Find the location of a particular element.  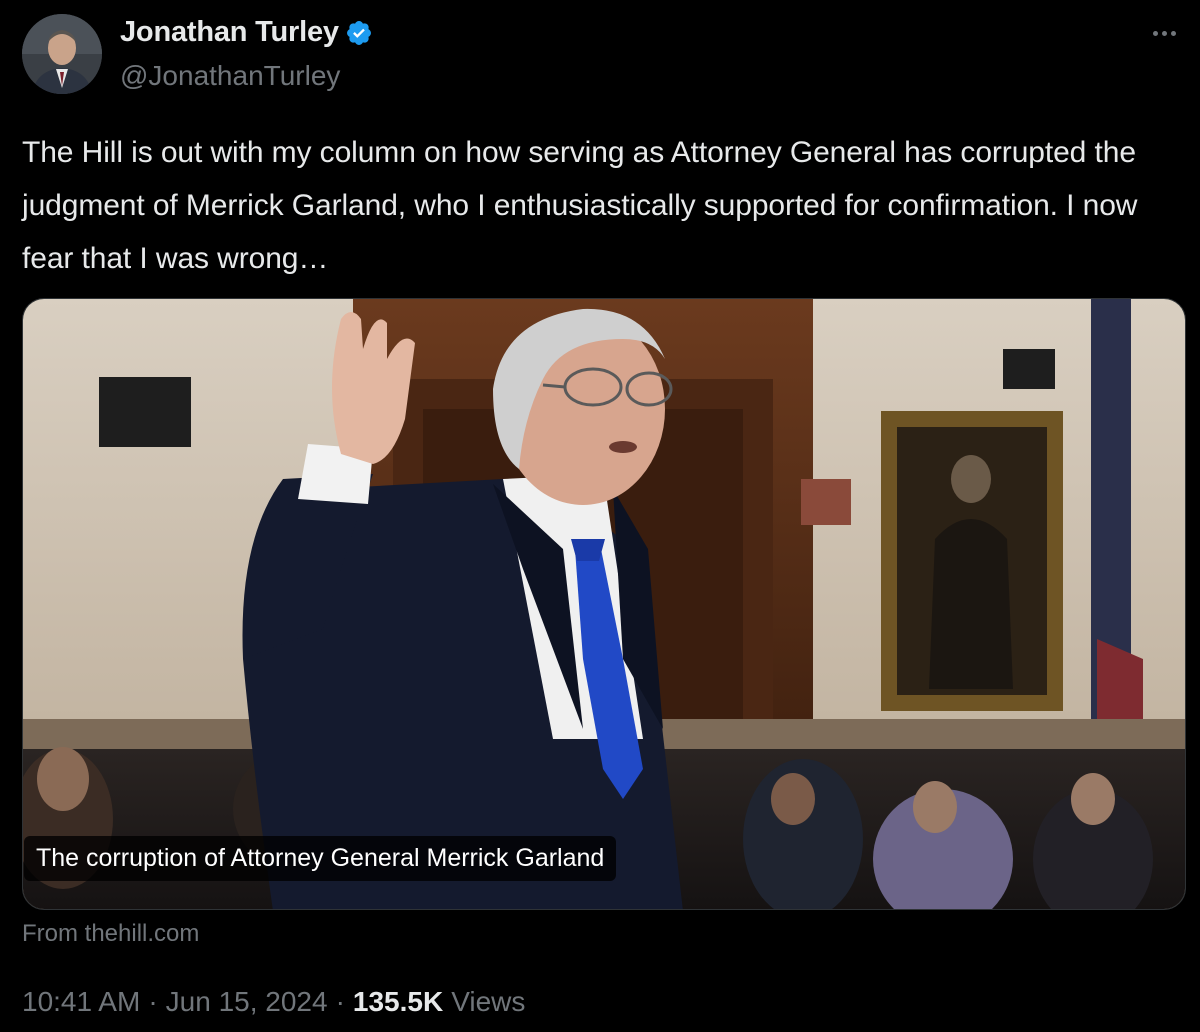

views-label: Views is located at coordinates (488, 1001).